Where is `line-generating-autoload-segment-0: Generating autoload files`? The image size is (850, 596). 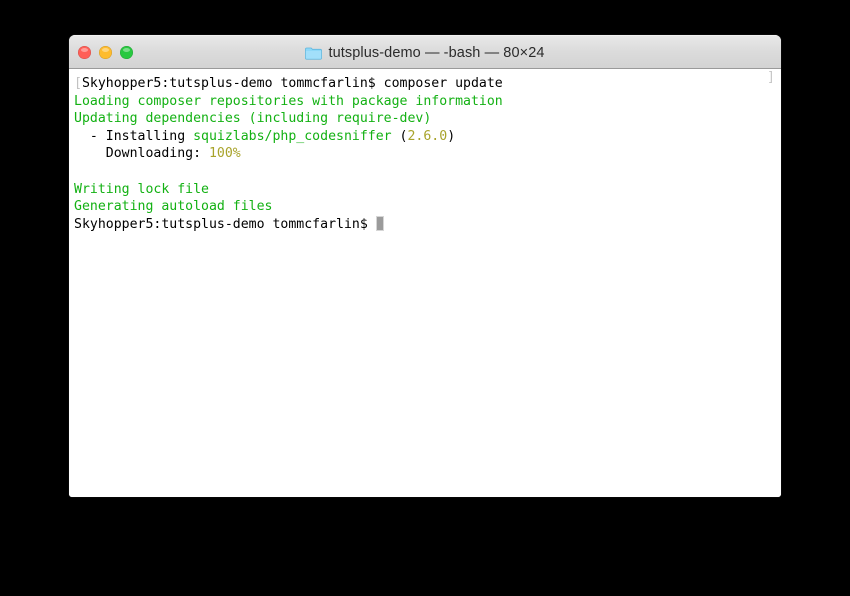 line-generating-autoload-segment-0: Generating autoload files is located at coordinates (173, 207).